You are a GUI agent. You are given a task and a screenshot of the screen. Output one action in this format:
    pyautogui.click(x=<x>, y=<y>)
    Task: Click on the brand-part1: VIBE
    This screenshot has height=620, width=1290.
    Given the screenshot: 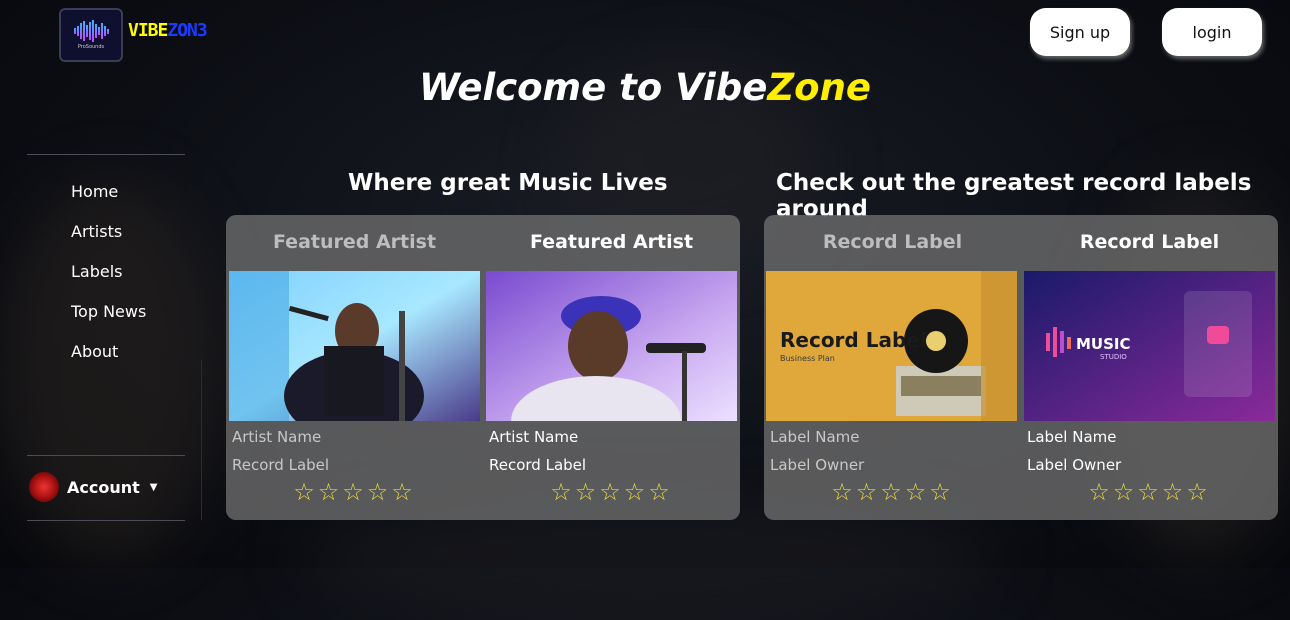 What is the action you would take?
    pyautogui.click(x=148, y=30)
    